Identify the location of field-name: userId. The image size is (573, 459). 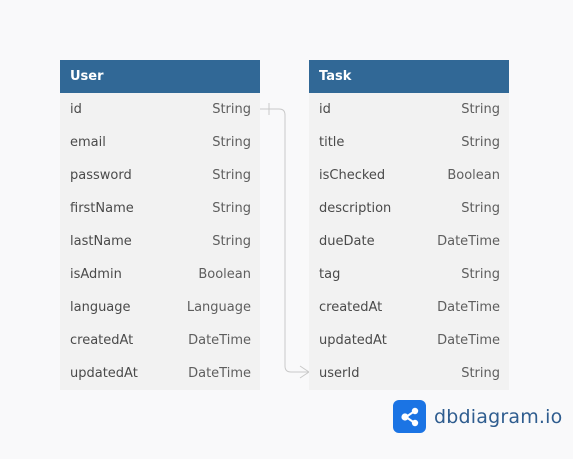
(339, 373).